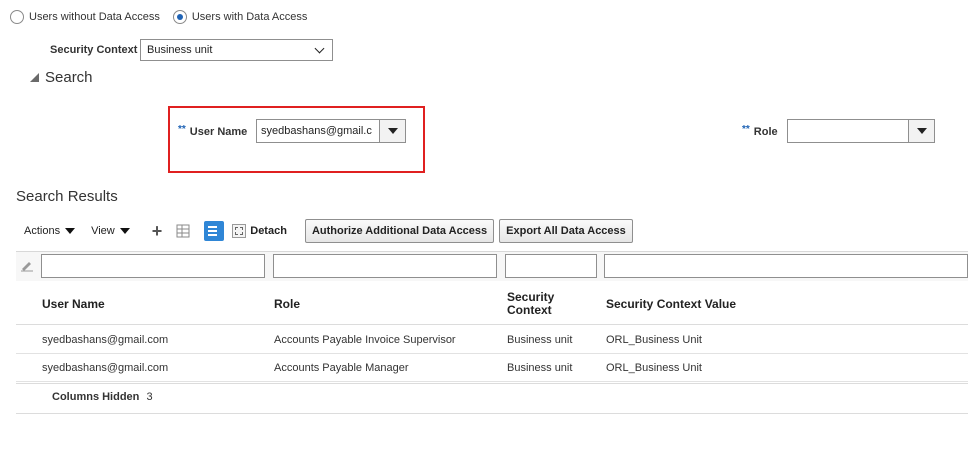 This screenshot has height=457, width=968. What do you see at coordinates (149, 397) in the screenshot?
I see `columns-hidden-count: 3` at bounding box center [149, 397].